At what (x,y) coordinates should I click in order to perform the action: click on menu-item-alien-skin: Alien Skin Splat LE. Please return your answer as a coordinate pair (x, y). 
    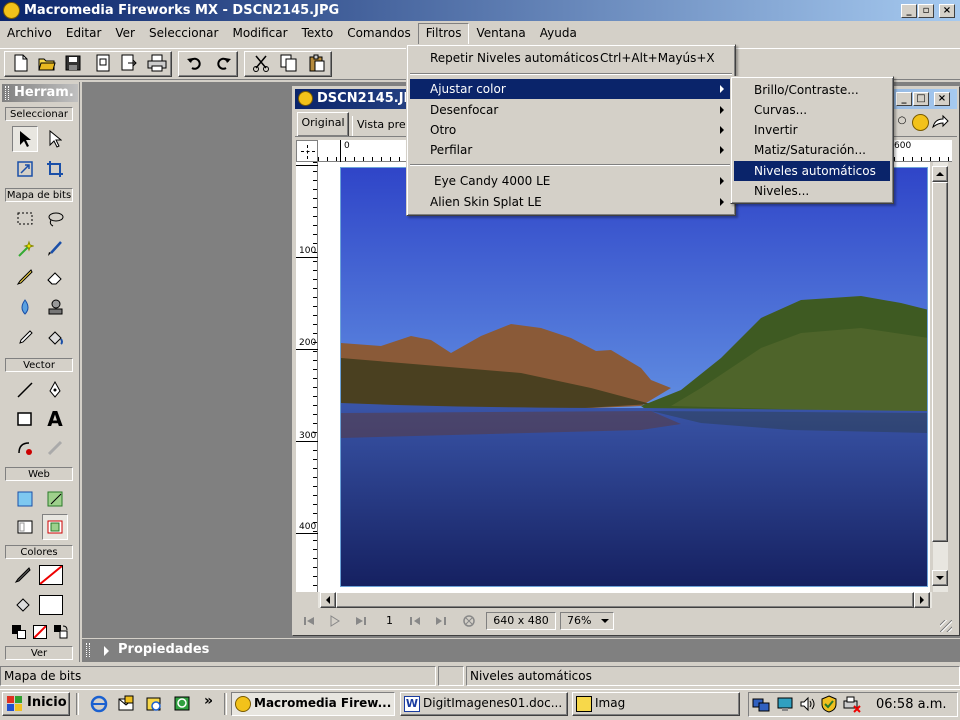
    Looking at the image, I should click on (571, 202).